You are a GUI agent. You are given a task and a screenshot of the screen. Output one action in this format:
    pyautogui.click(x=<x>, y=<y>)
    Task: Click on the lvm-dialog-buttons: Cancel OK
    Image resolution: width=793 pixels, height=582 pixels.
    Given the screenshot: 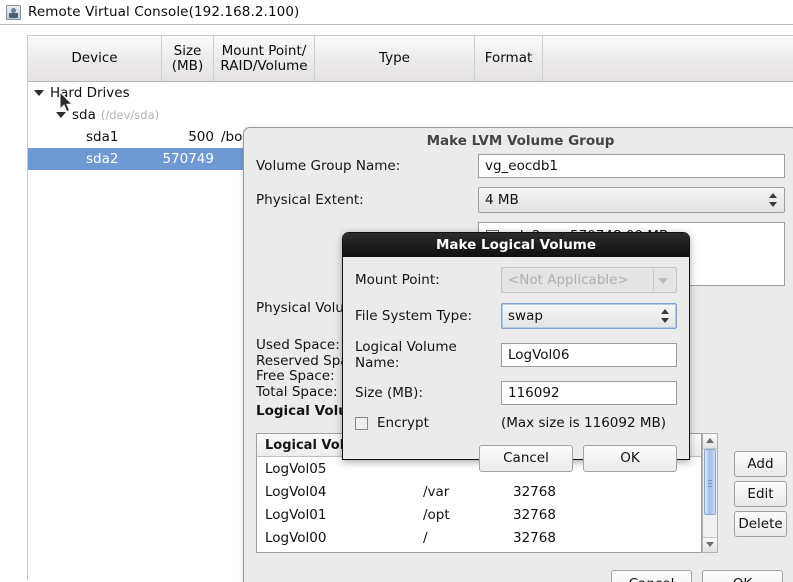 What is the action you would take?
    pyautogui.click(x=697, y=576)
    